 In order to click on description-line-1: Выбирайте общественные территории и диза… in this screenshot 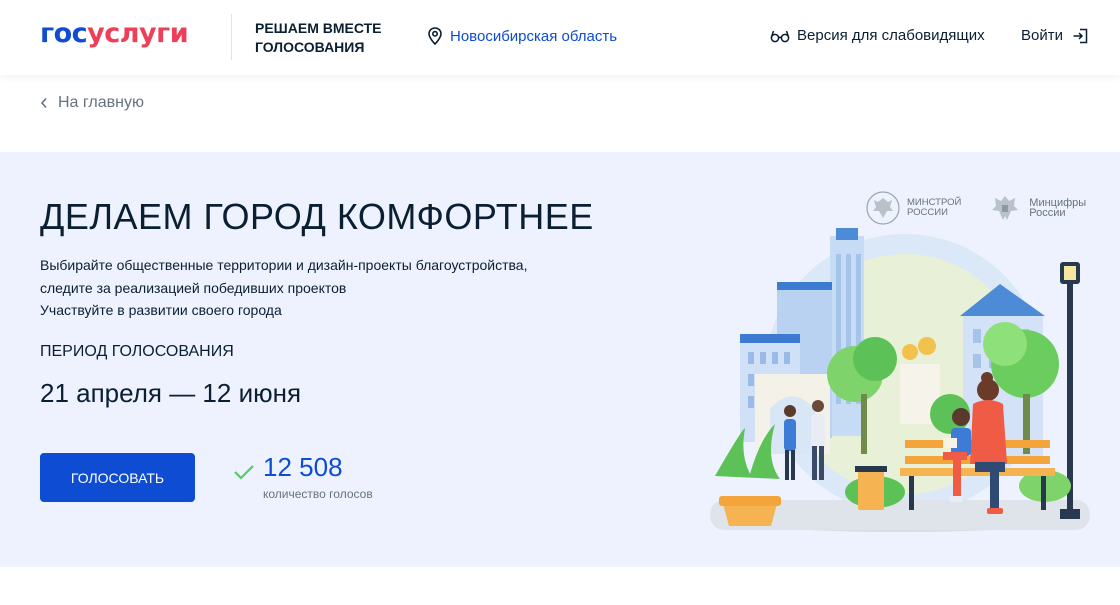, I will do `click(284, 265)`.